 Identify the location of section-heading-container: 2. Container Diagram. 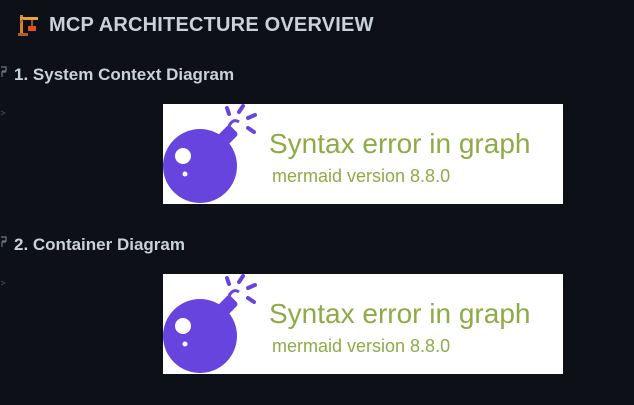
(99, 244).